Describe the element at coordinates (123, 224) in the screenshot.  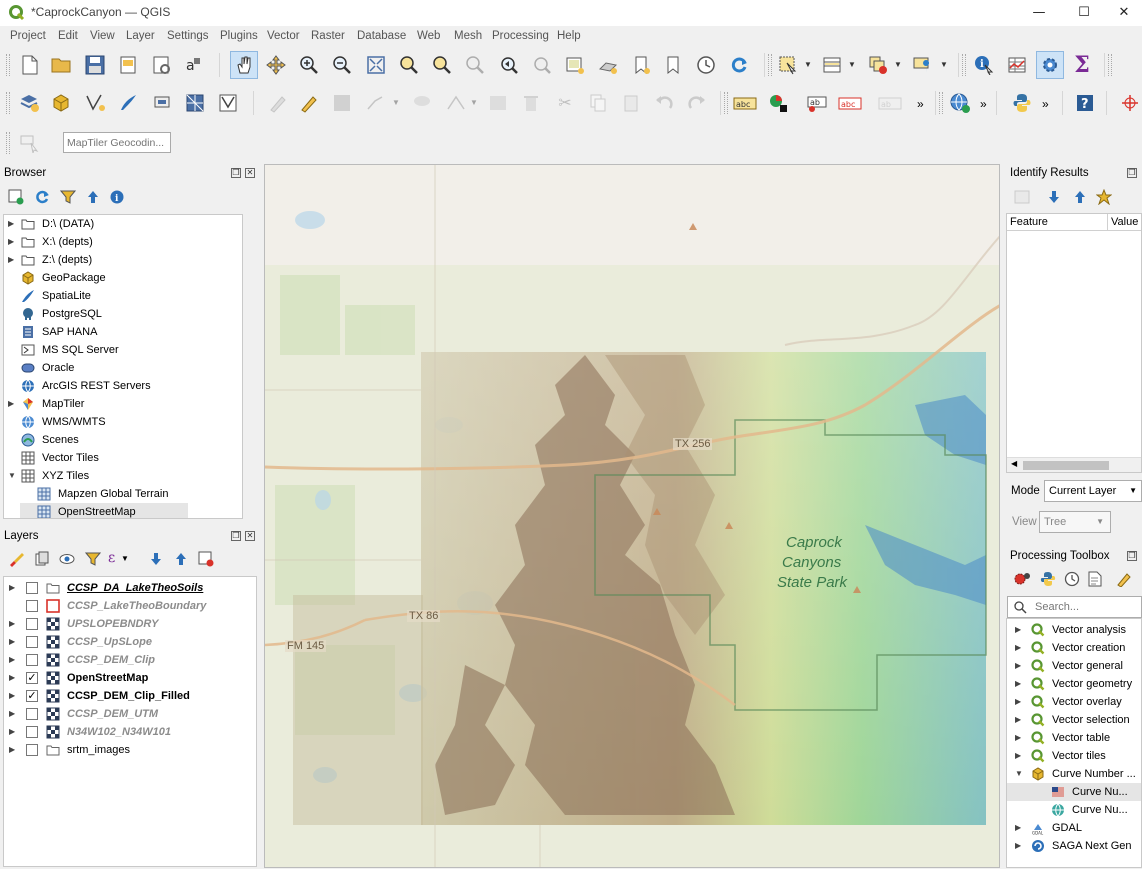
I see `browser-item: ▶ D:\ (DATA)` at that location.